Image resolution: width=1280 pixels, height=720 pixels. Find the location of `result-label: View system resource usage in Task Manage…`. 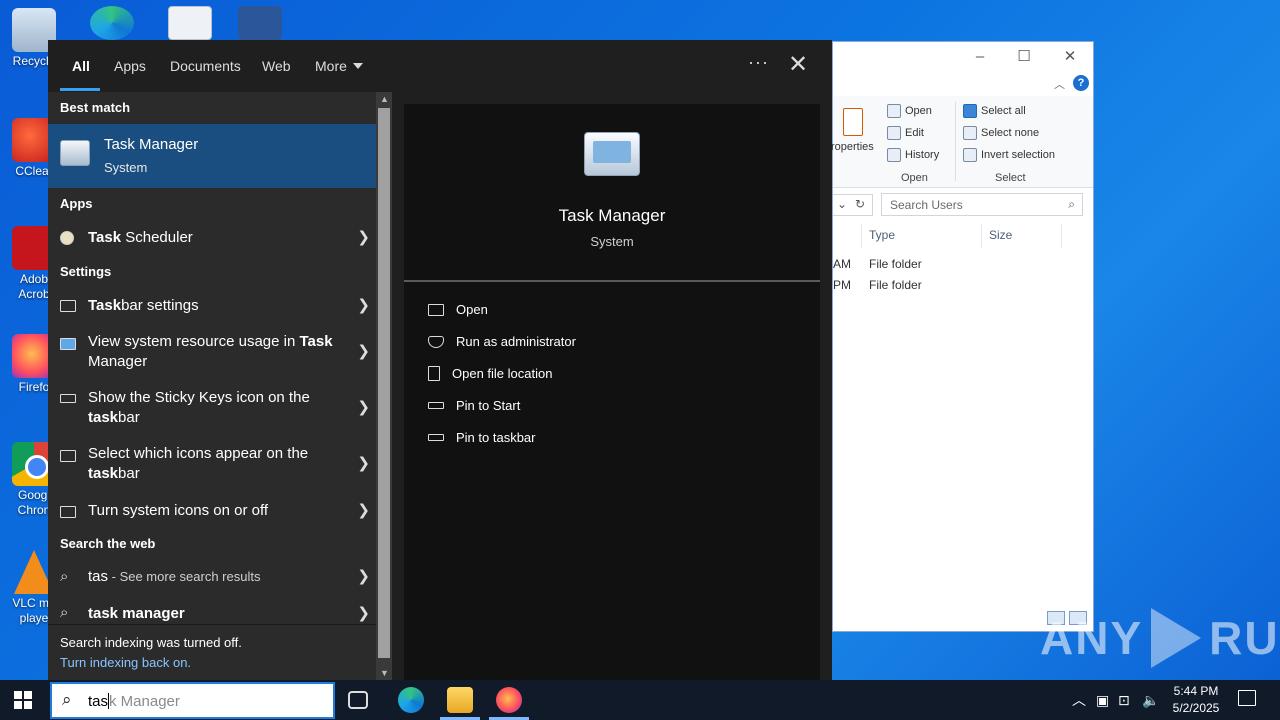

result-label: View system resource usage in Task Manage… is located at coordinates (210, 351).